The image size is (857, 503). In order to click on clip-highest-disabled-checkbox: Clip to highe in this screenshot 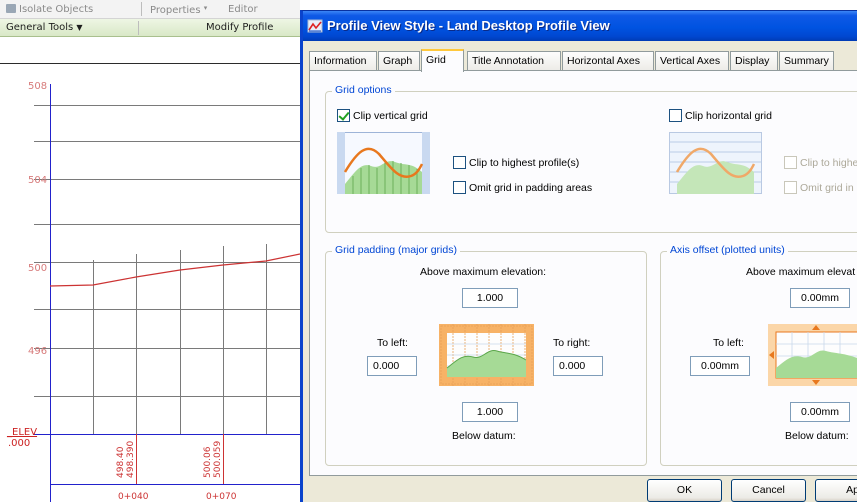, I will do `click(820, 162)`.